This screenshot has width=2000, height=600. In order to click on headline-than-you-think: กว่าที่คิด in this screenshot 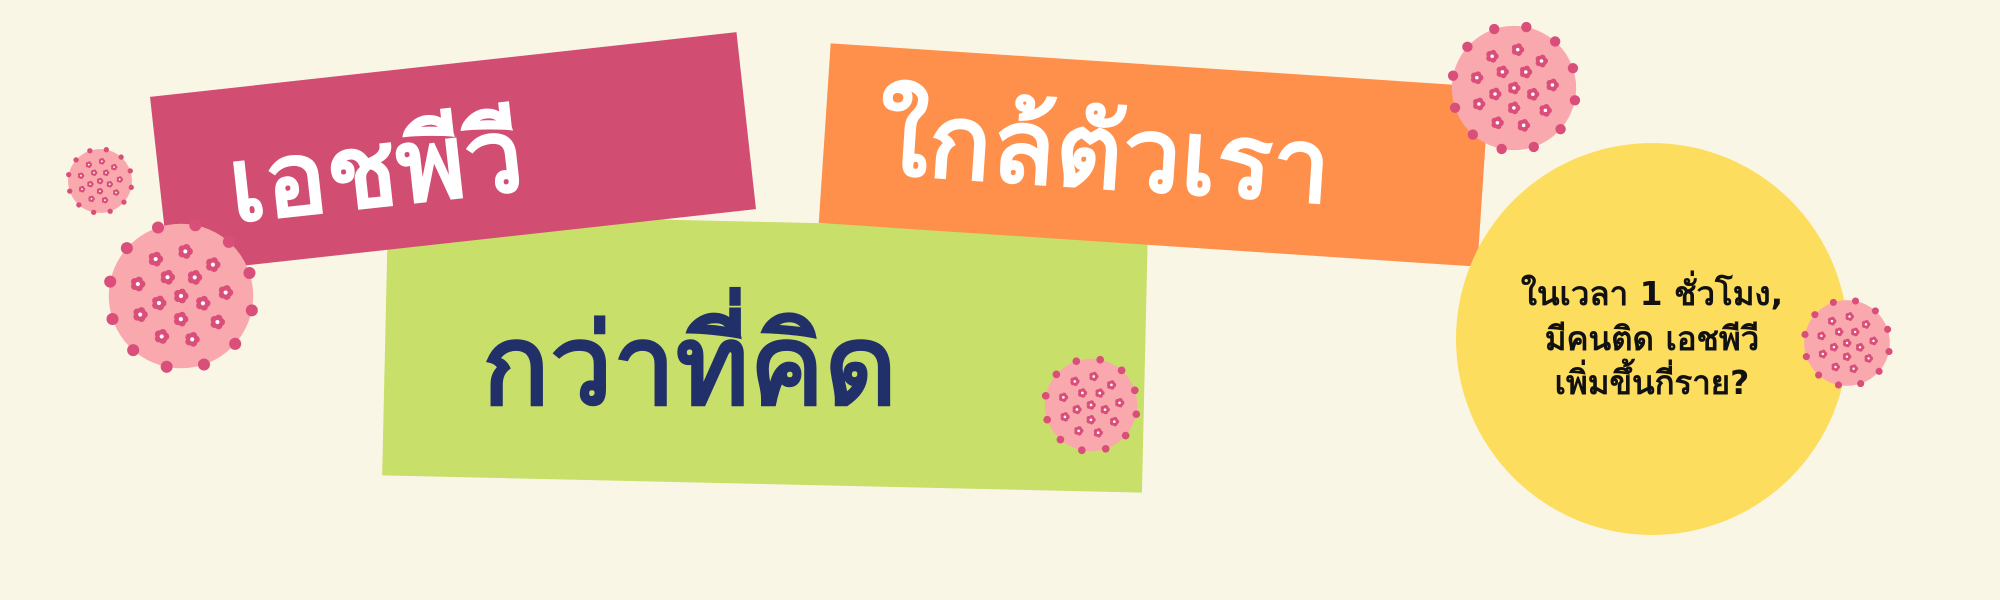, I will do `click(690, 366)`.